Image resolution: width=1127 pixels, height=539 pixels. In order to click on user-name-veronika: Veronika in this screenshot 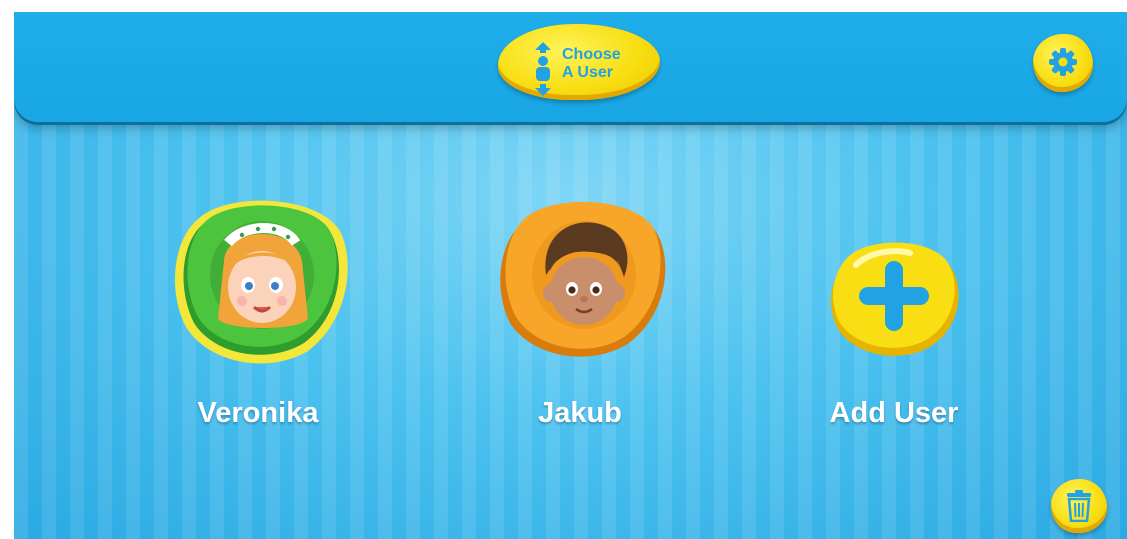, I will do `click(258, 413)`.